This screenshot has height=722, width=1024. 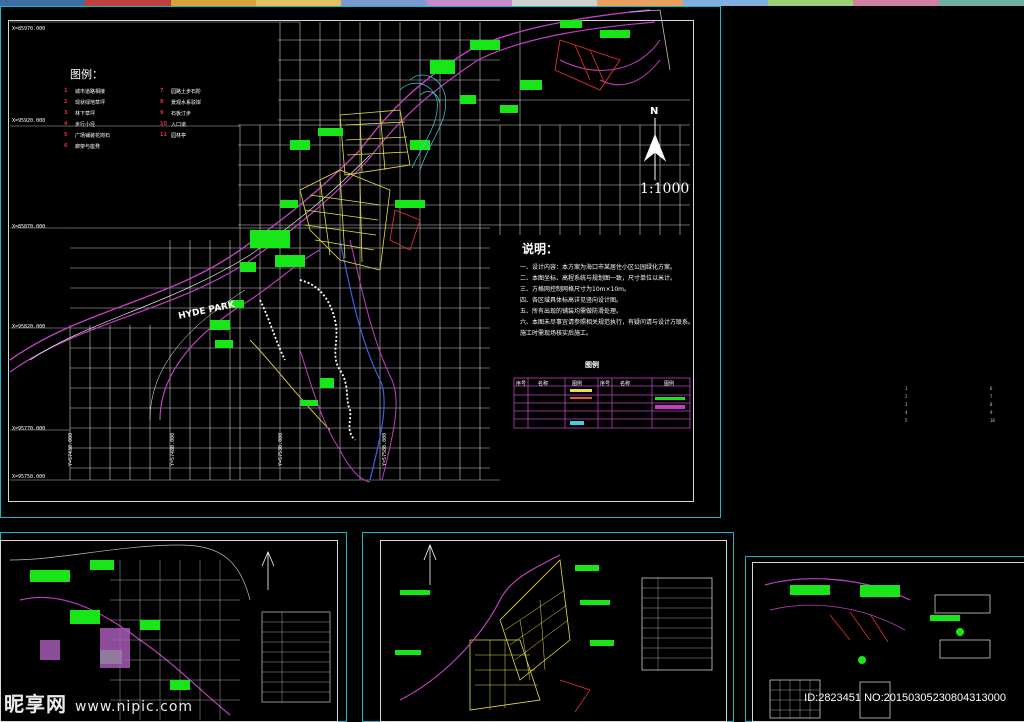 What do you see at coordinates (163, 135) in the screenshot?
I see `legend-item-number: 11` at bounding box center [163, 135].